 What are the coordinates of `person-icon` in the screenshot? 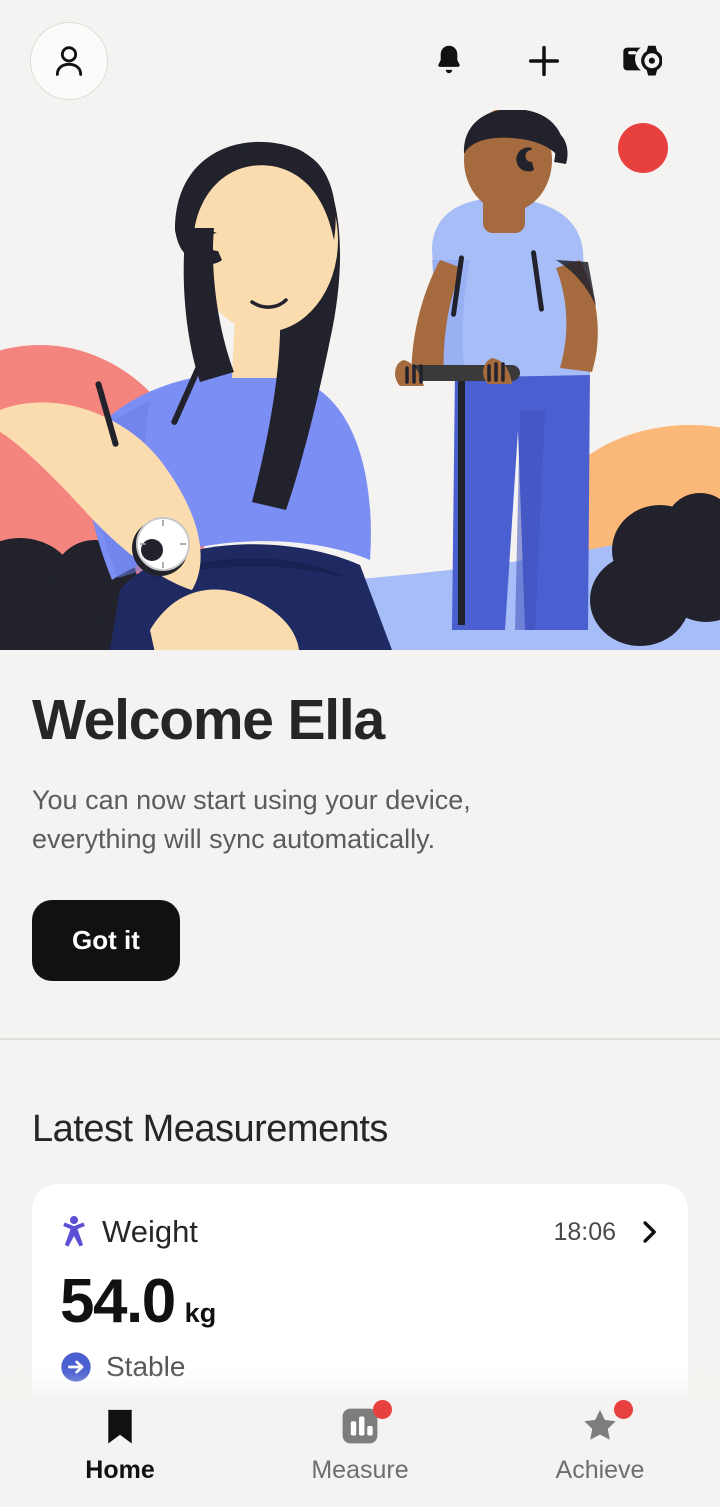 It's located at (69, 61).